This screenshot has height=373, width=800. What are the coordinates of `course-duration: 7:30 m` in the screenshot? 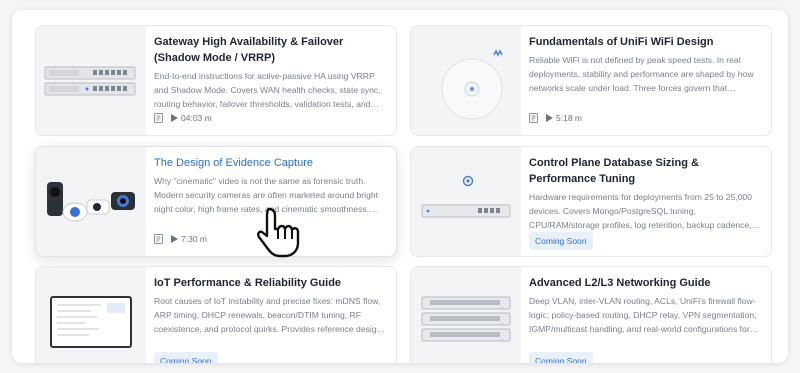 It's located at (194, 239).